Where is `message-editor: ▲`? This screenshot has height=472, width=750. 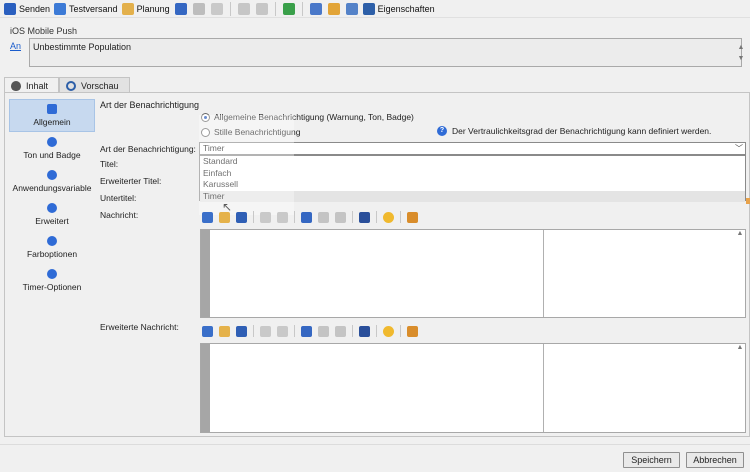 message-editor: ▲ is located at coordinates (473, 273).